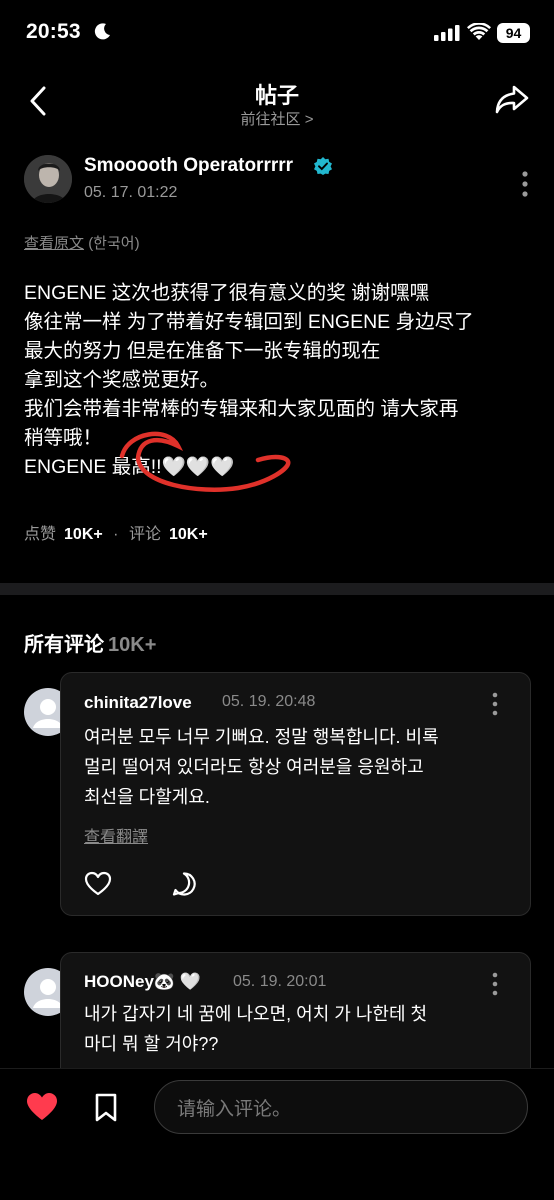 The image size is (554, 1200). What do you see at coordinates (102, 31) in the screenshot?
I see `moon-icon` at bounding box center [102, 31].